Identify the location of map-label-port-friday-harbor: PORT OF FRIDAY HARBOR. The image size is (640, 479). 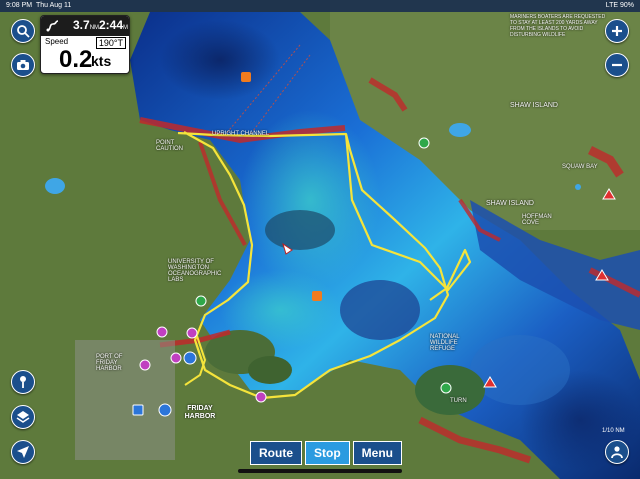
(109, 363).